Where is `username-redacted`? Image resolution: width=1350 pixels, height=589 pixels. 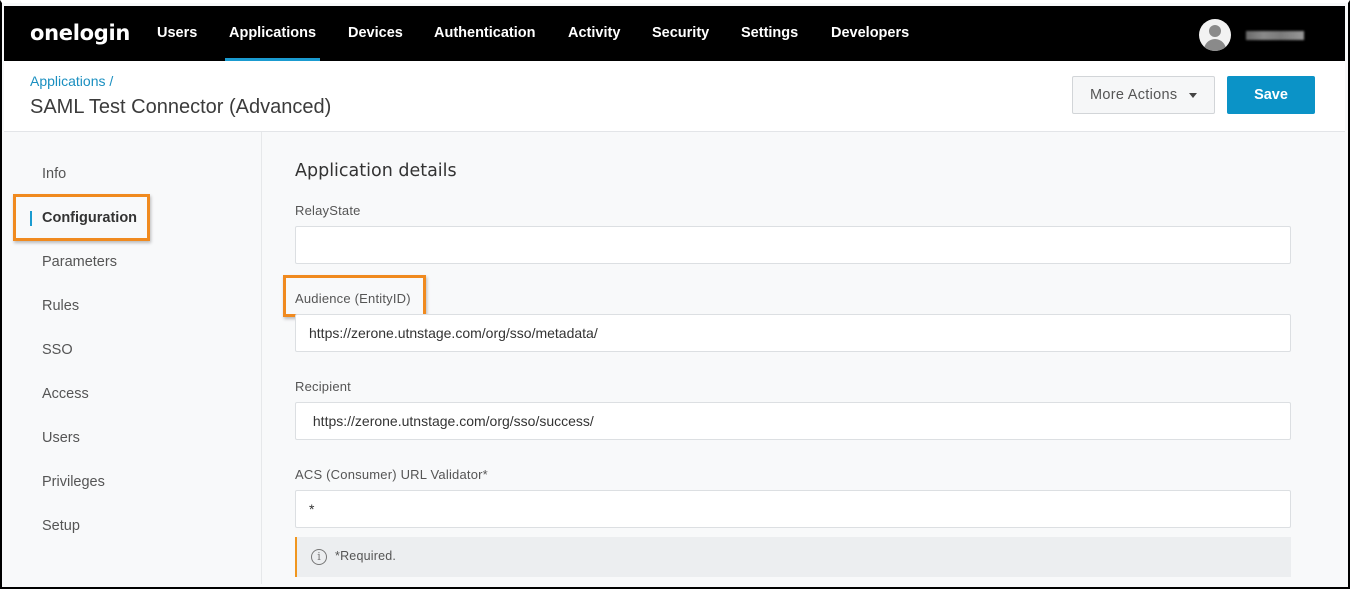
username-redacted is located at coordinates (1275, 35).